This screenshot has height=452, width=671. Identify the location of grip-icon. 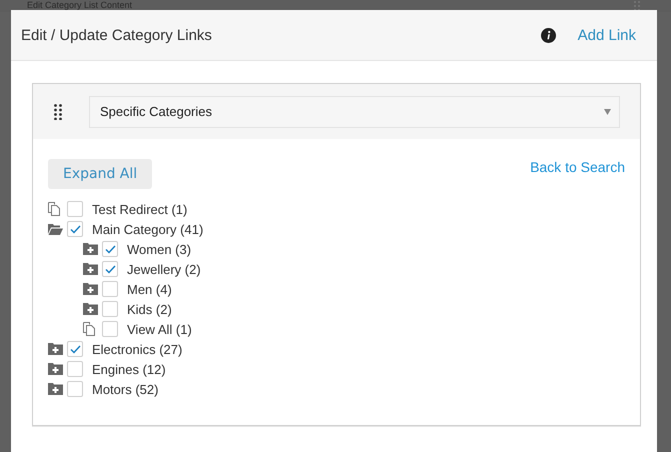
(637, 5).